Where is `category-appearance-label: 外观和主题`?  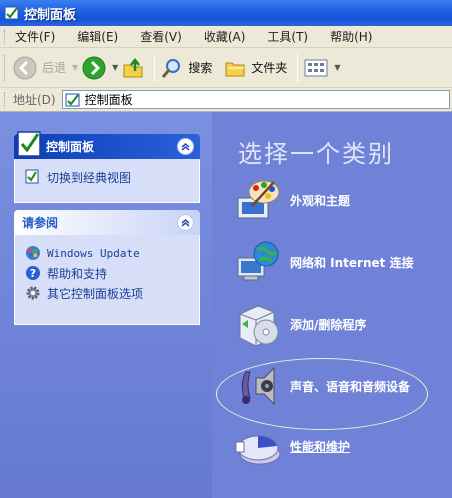 category-appearance-label: 外观和主题 is located at coordinates (320, 200).